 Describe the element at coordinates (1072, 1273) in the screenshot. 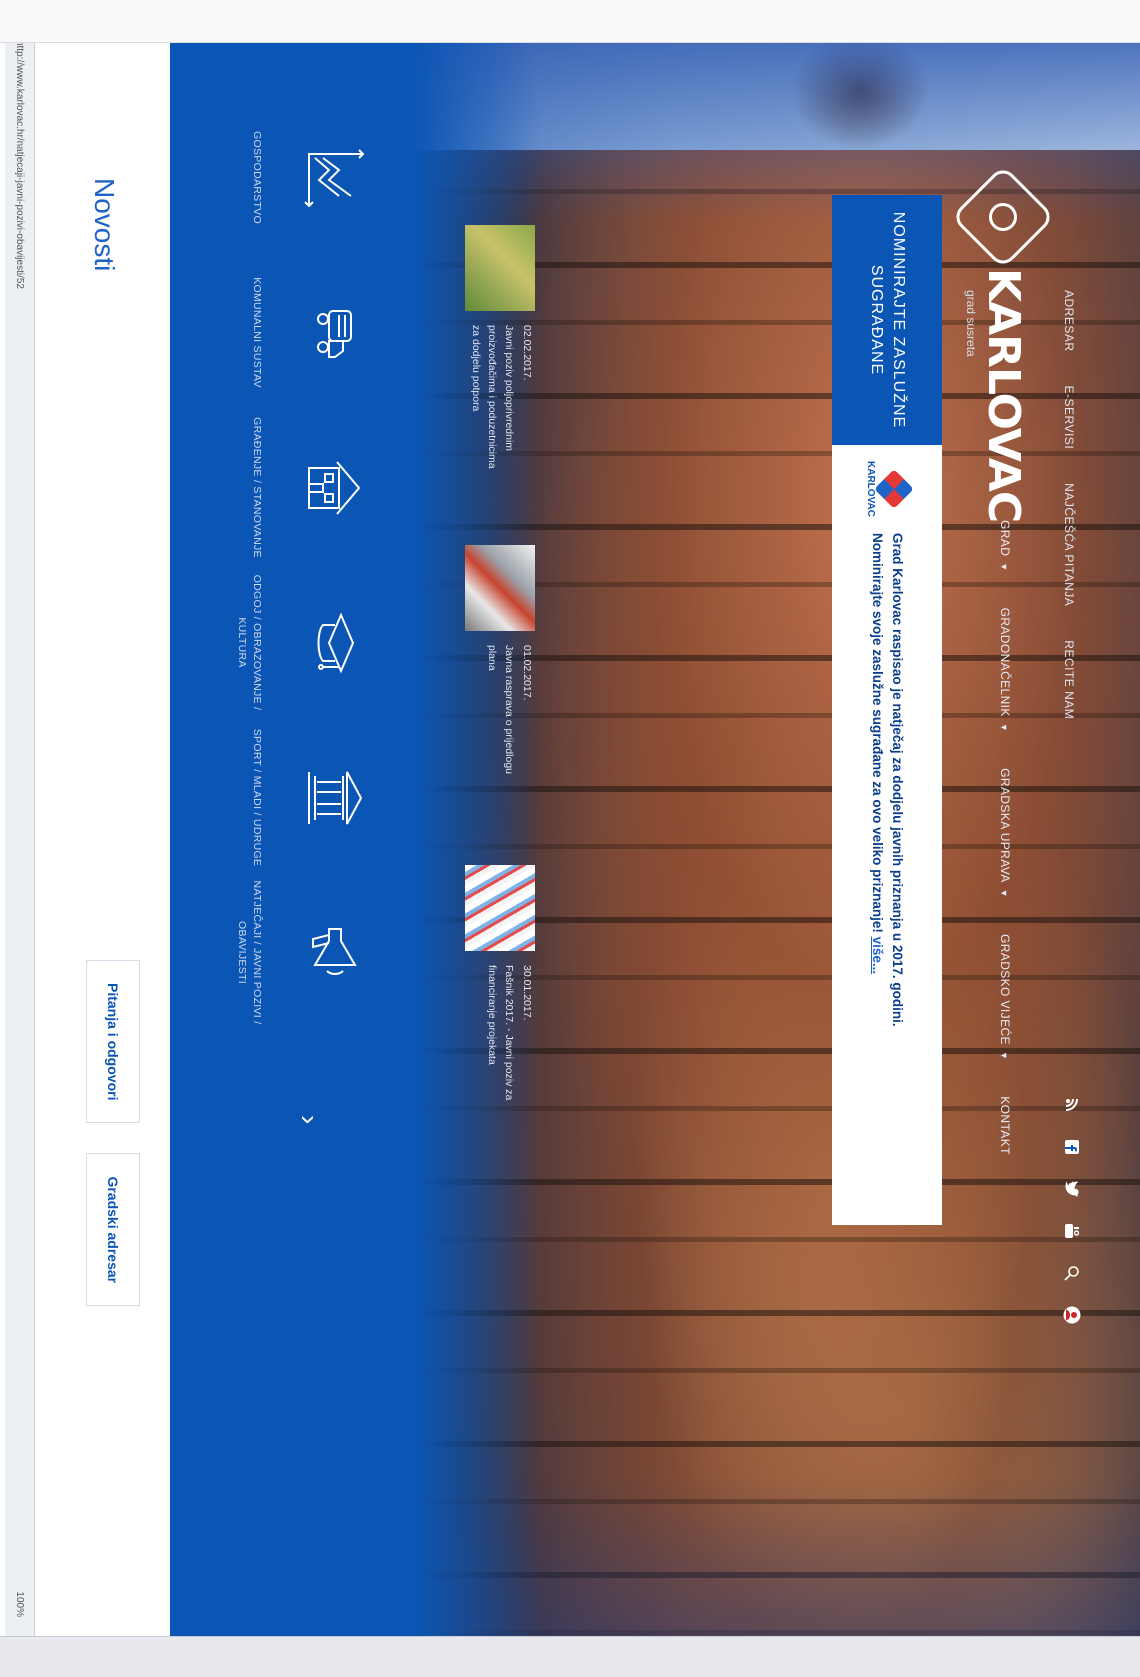

I see `search-icon` at that location.